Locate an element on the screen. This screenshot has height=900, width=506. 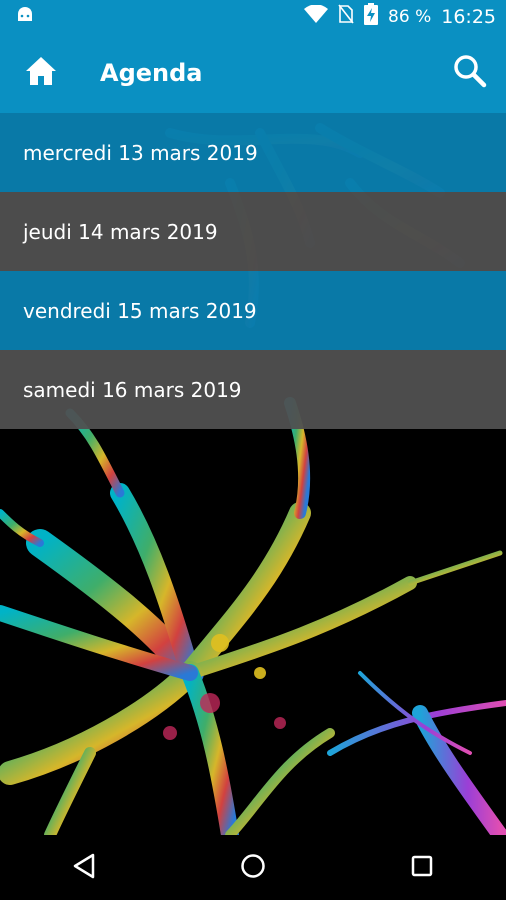
recents-square-icon is located at coordinates (422, 868).